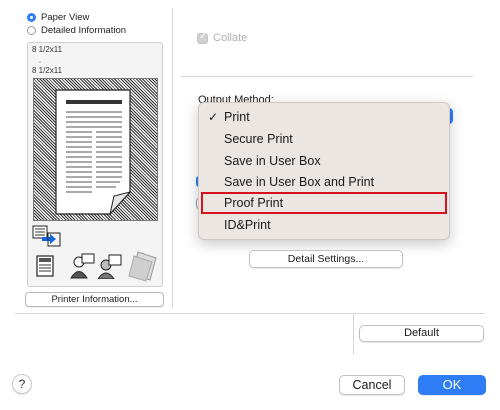 The width and height of the screenshot is (500, 410). Describe the element at coordinates (84, 30) in the screenshot. I see `detailed-information-label: Detailed Information` at that location.